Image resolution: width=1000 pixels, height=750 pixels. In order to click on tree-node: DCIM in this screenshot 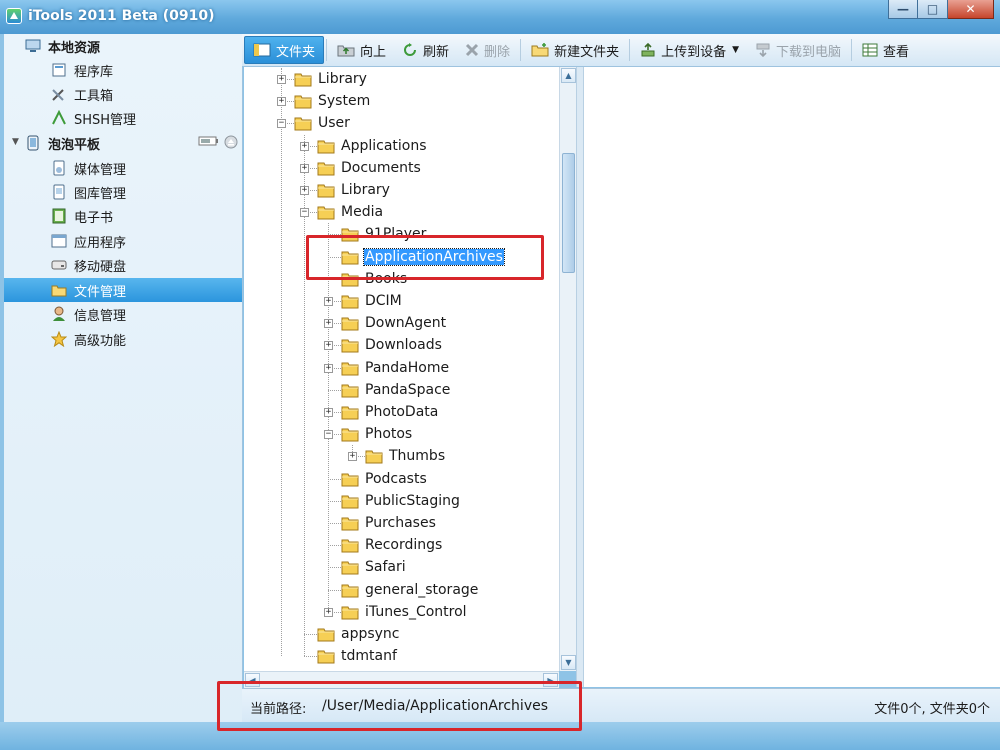, I will do `click(372, 301)`.